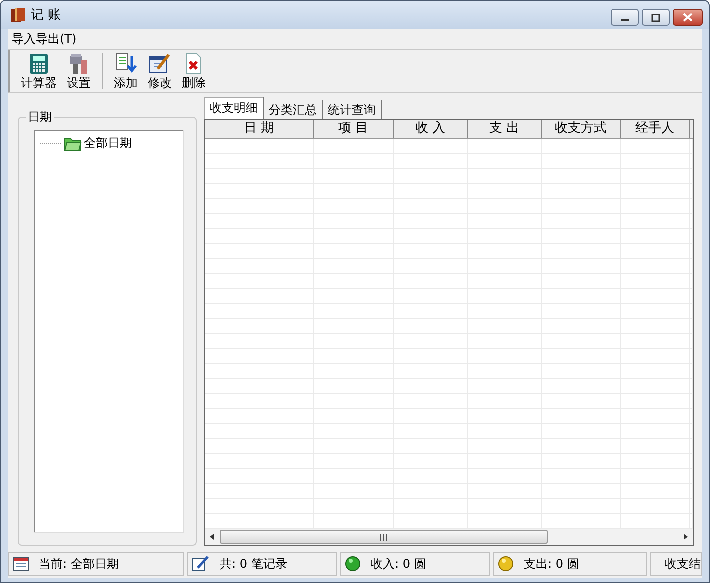 Image resolution: width=710 pixels, height=583 pixels. What do you see at coordinates (581, 129) in the screenshot?
I see `column-header: 收支方式` at bounding box center [581, 129].